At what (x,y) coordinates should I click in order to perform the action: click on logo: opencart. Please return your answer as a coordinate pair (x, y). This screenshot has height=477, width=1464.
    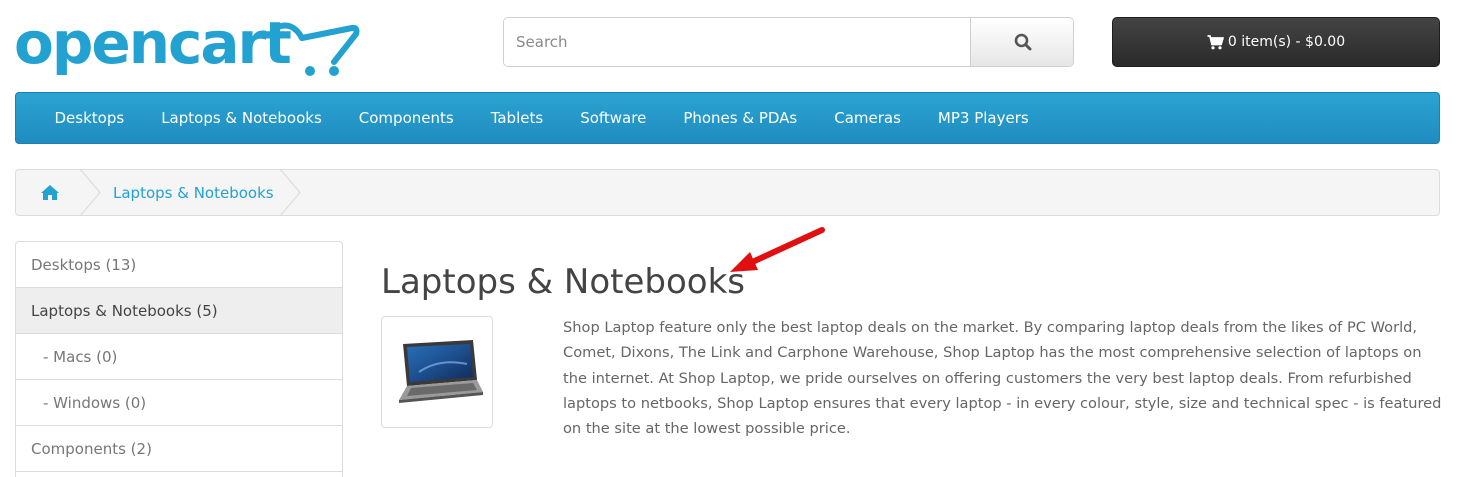
    Looking at the image, I should click on (187, 44).